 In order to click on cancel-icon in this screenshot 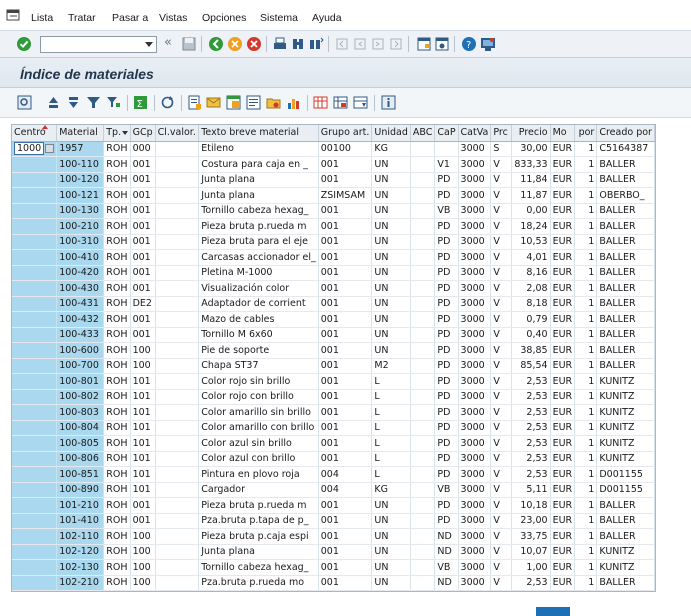, I will do `click(254, 44)`.